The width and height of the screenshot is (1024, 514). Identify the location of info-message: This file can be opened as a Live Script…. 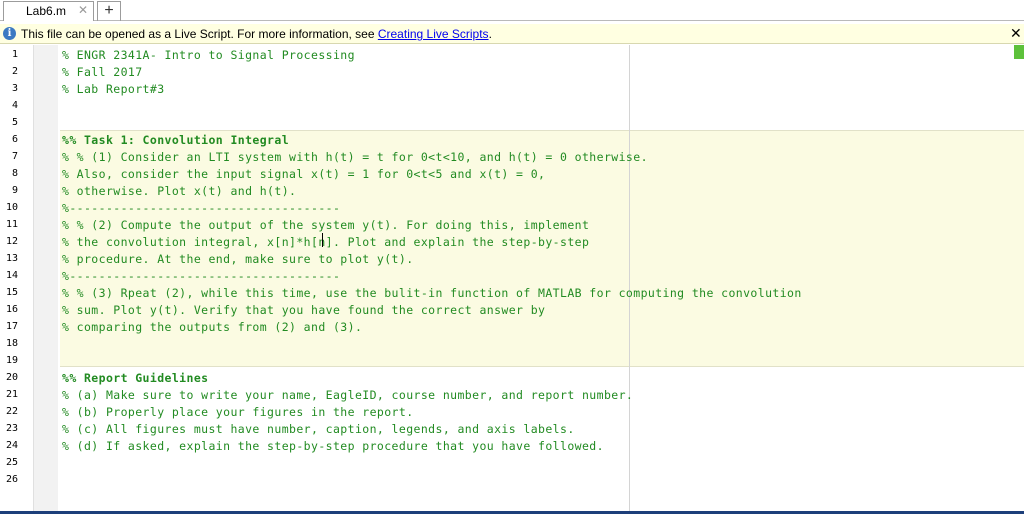
(256, 34).